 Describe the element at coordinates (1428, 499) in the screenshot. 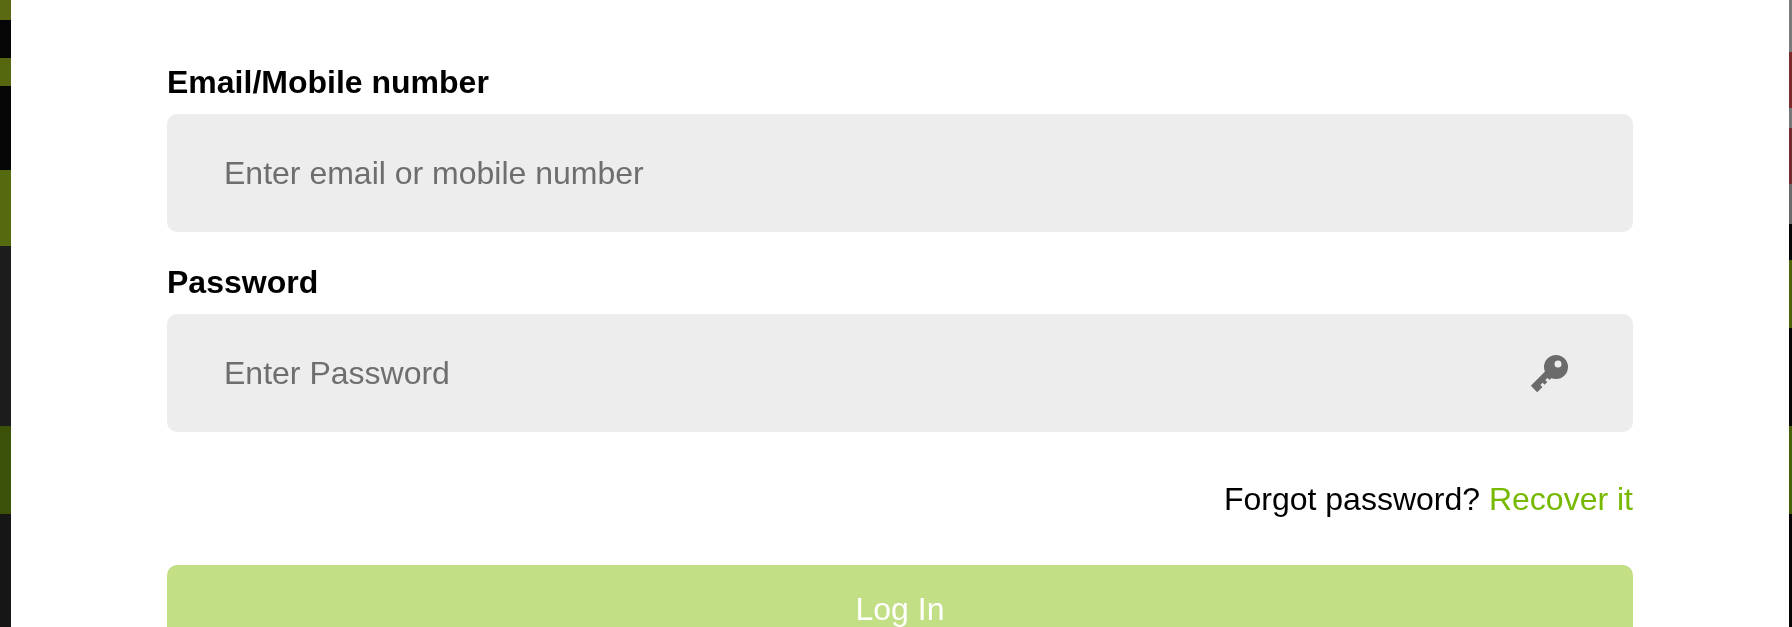

I see `recovery-prompt: Forgot password? Recover it` at that location.